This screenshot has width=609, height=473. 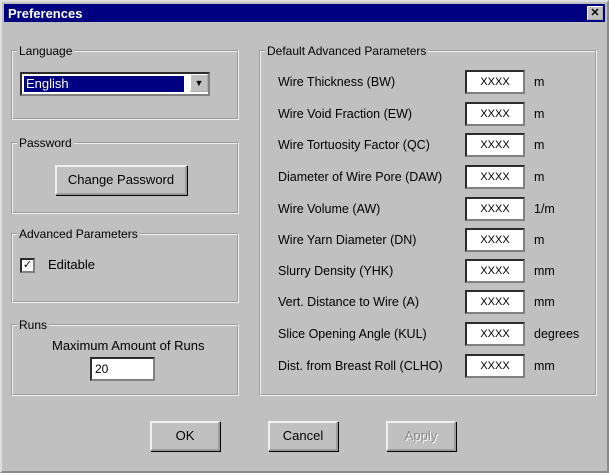 What do you see at coordinates (46, 51) in the screenshot?
I see `language-group-label: Language` at bounding box center [46, 51].